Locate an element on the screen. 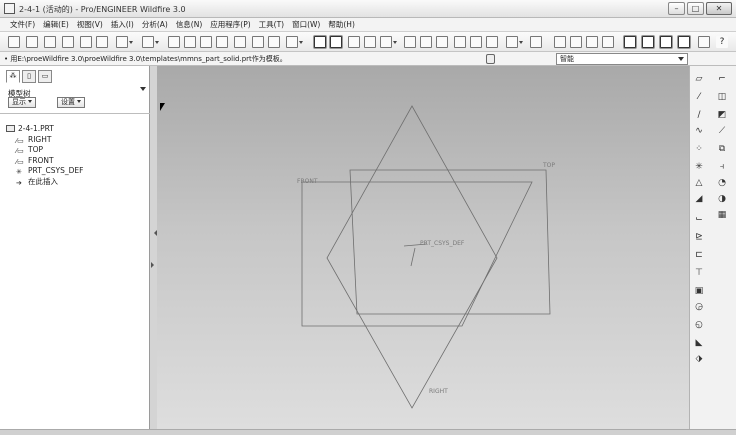 The height and width of the screenshot is (435, 736). redo-icon is located at coordinates (150, 42).